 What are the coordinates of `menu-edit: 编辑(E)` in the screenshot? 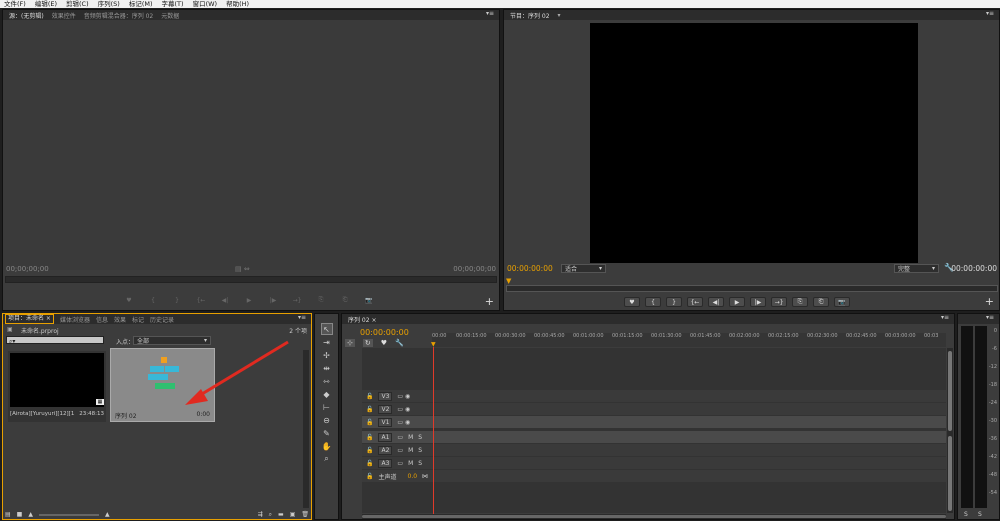 It's located at (46, 4).